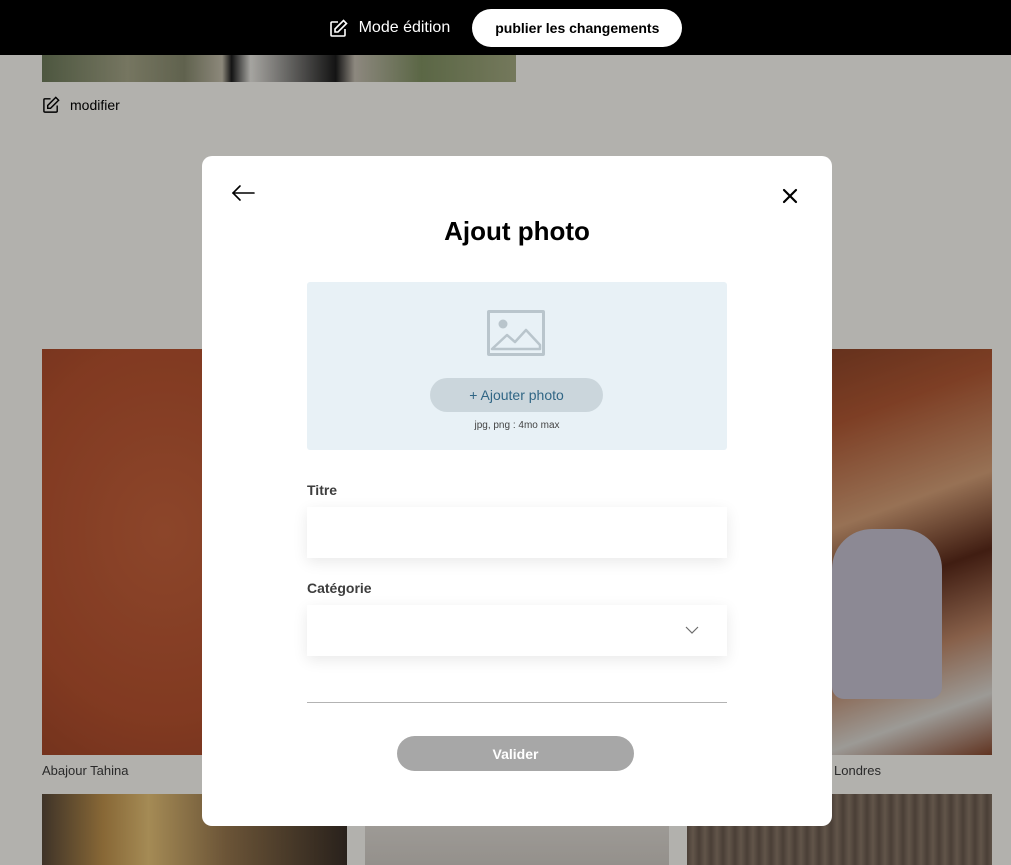  I want to click on modal-title: Ajout photo, so click(517, 231).